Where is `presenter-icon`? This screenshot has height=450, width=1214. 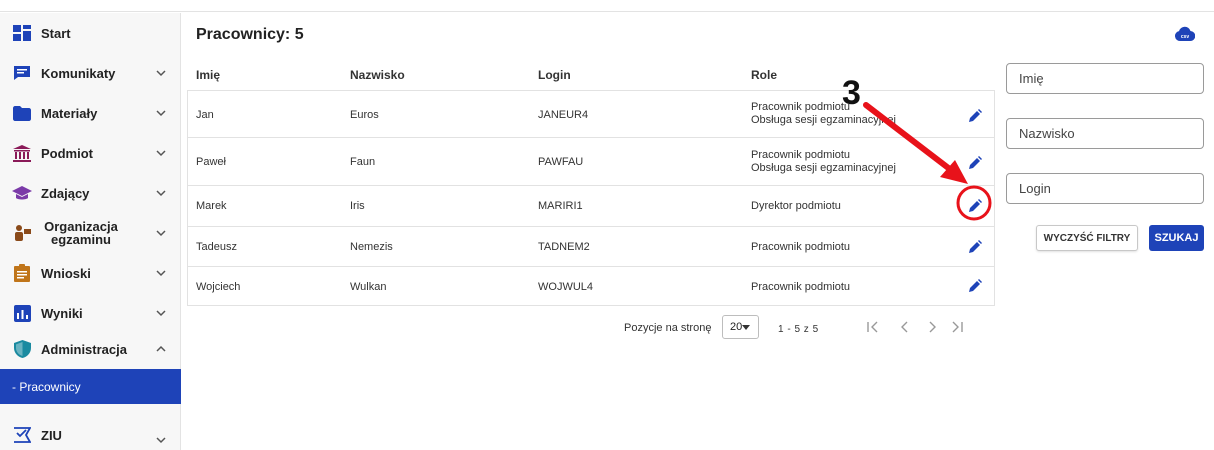 presenter-icon is located at coordinates (22, 233).